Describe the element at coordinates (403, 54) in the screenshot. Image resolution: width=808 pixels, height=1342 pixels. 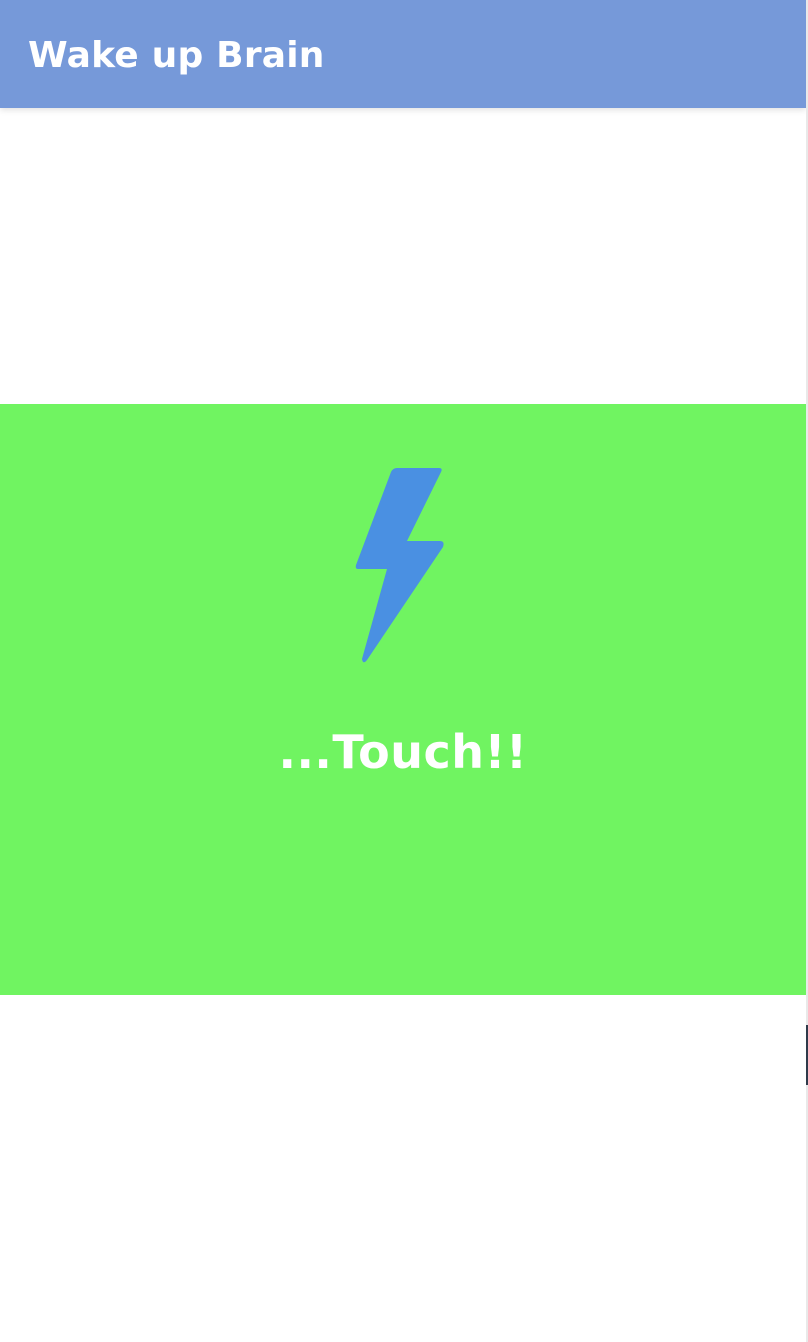
I see `app-bar: Wake up Brain` at that location.